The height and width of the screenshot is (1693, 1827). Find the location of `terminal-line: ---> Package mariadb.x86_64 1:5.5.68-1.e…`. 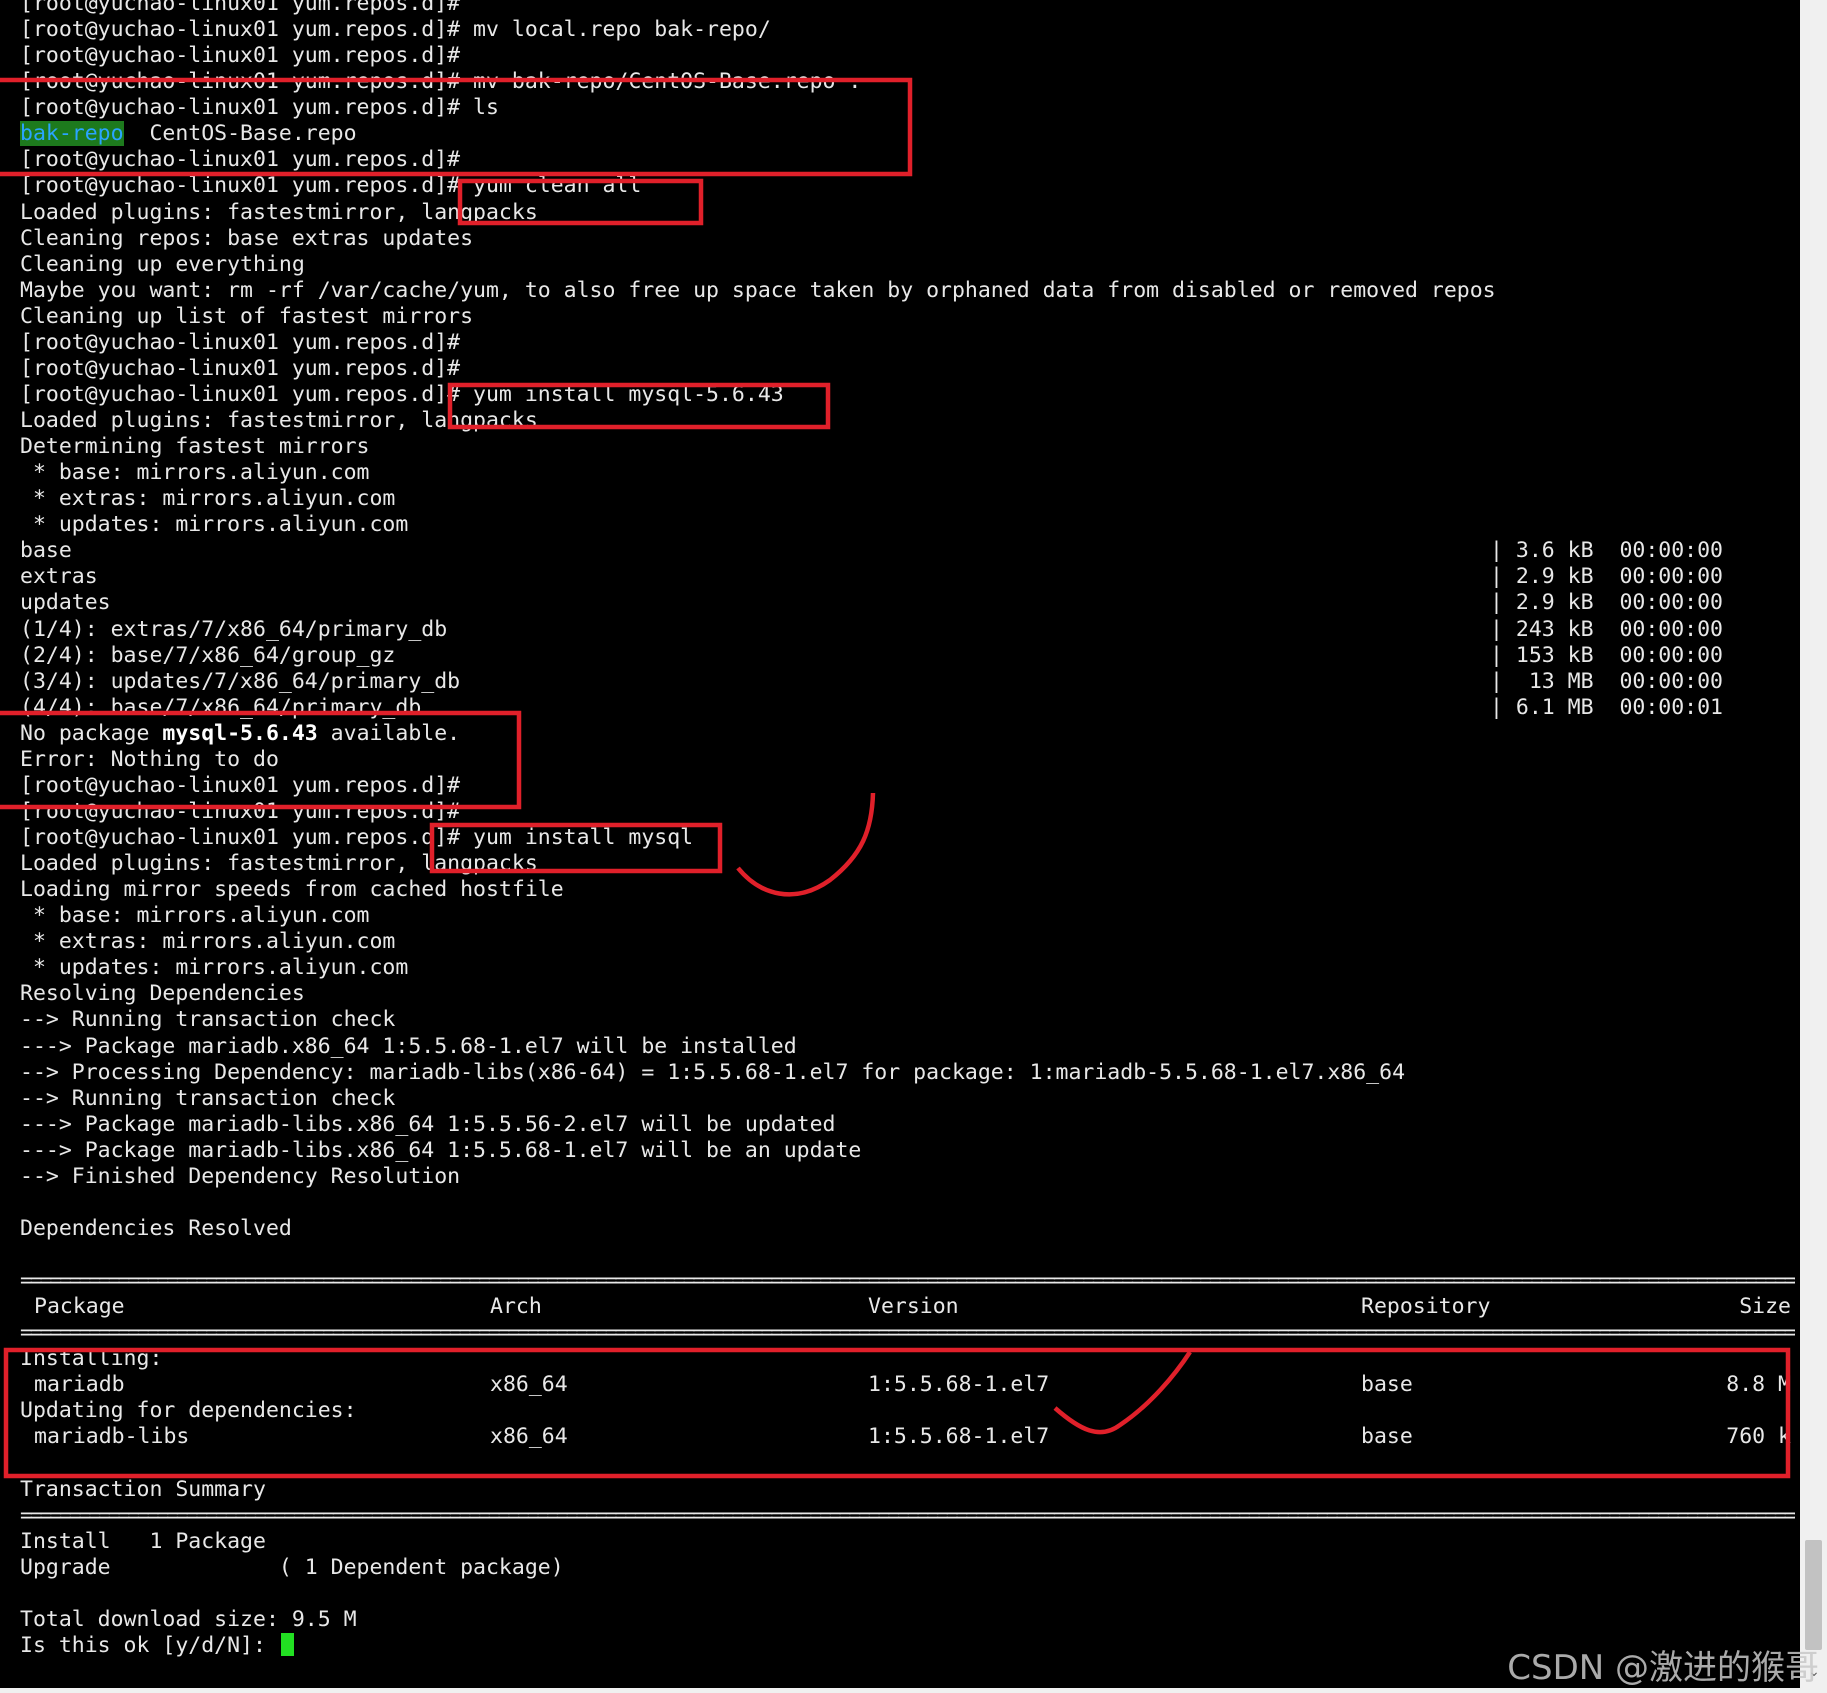

terminal-line: ---> Package mariadb.x86_64 1:5.5.68-1.e… is located at coordinates (907, 1047).